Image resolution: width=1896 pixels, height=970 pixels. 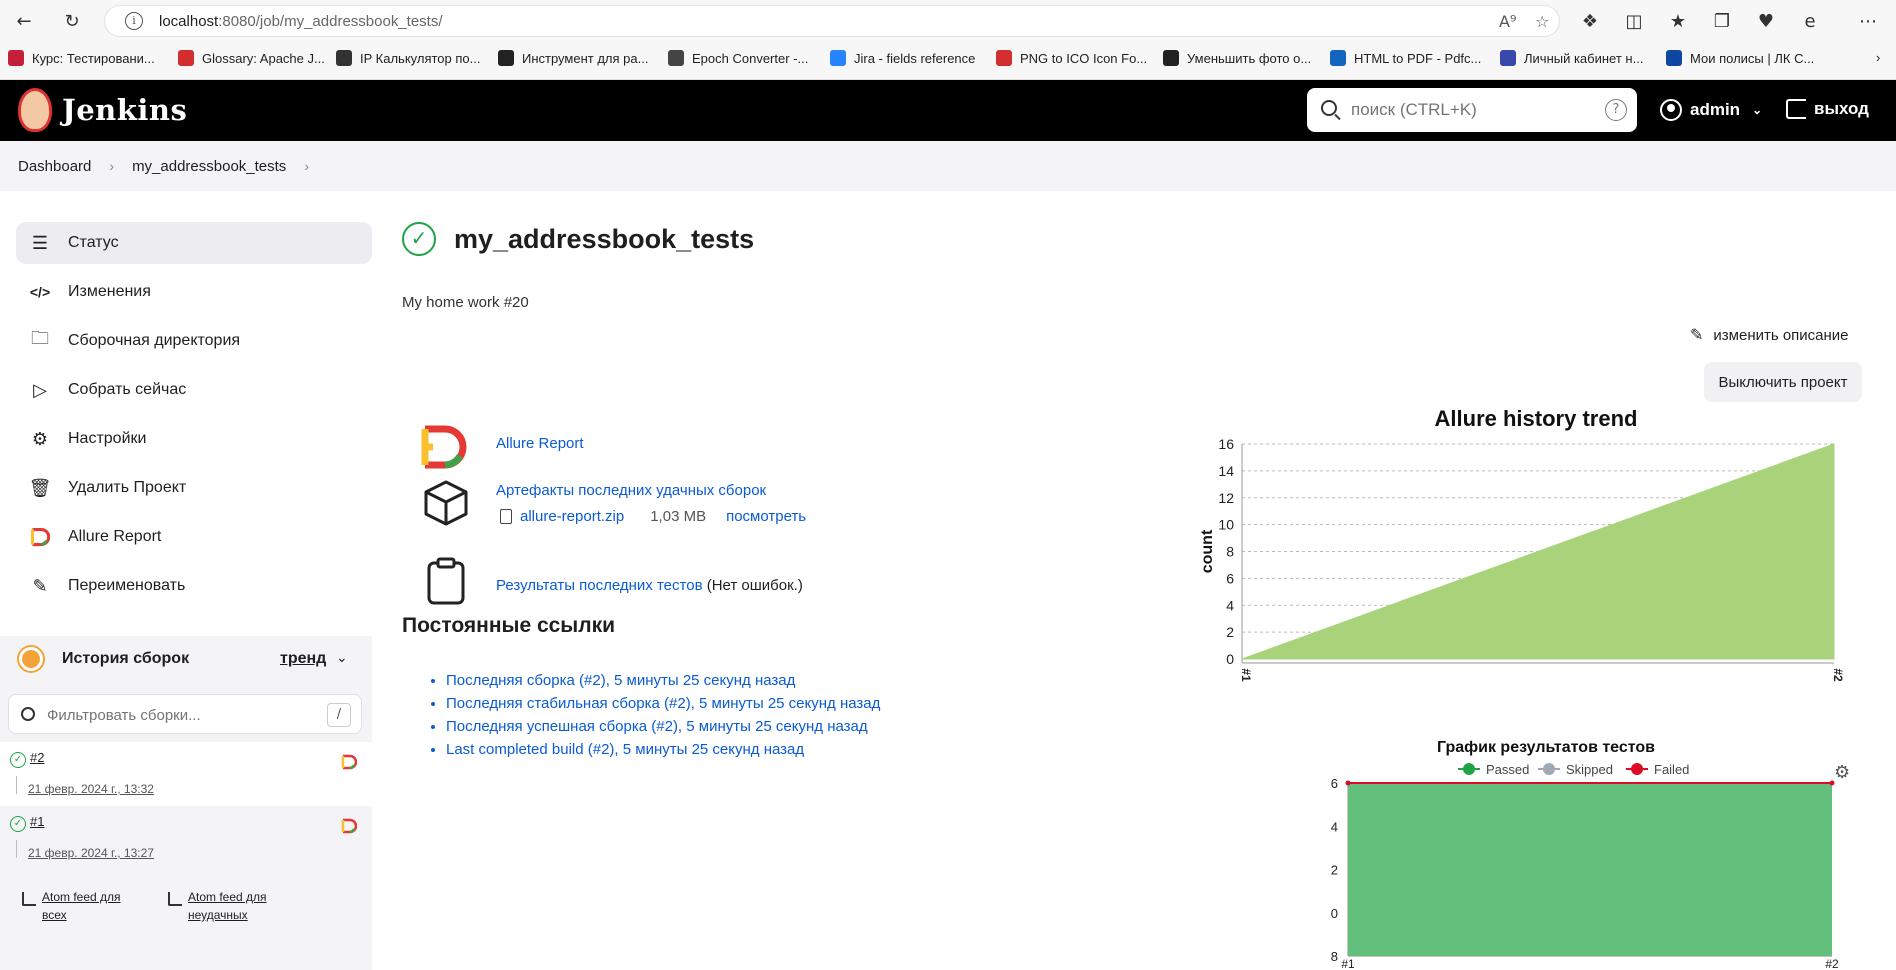 I want to click on read-aloud-icon: A⁹, so click(x=1507, y=21).